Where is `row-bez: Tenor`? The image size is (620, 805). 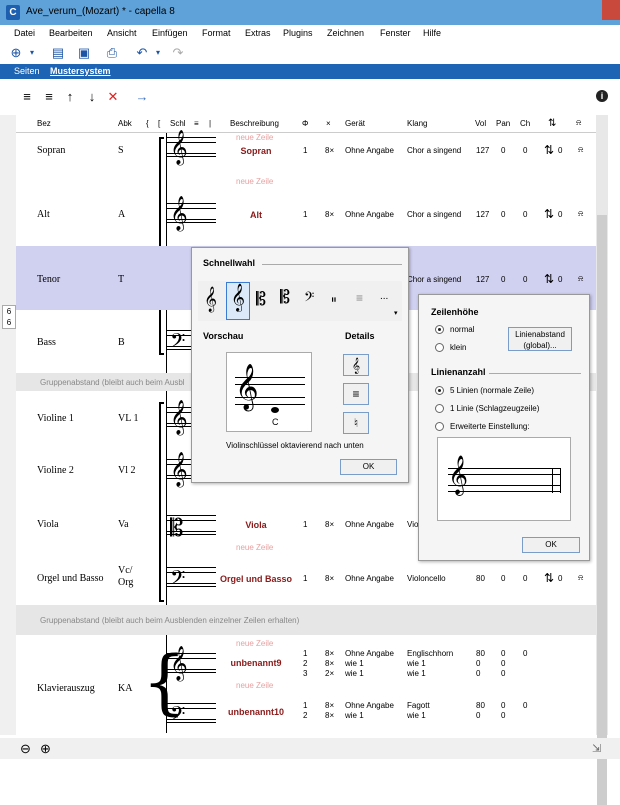
row-bez: Tenor is located at coordinates (48, 279).